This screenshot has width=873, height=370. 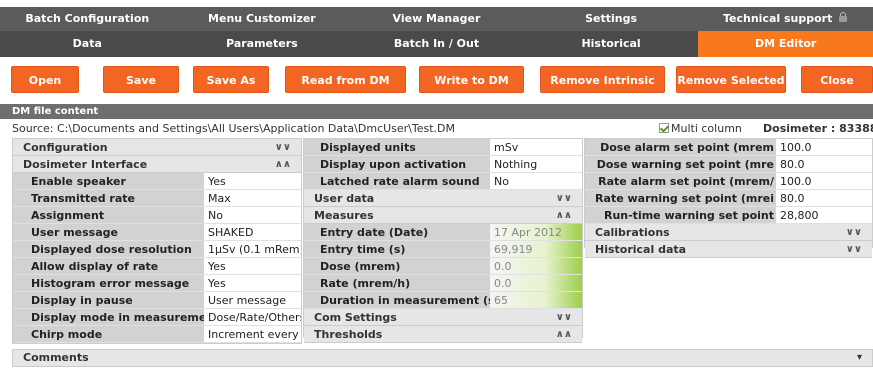 What do you see at coordinates (252, 317) in the screenshot?
I see `property-value: Dose/Rate/Others` at bounding box center [252, 317].